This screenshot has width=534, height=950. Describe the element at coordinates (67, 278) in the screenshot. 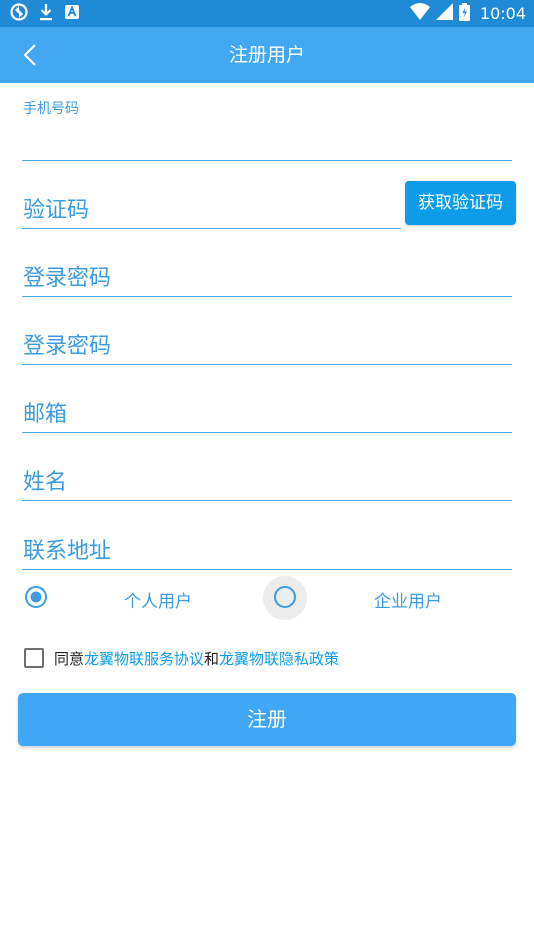

I see `password-placeholder: 登录密码` at that location.